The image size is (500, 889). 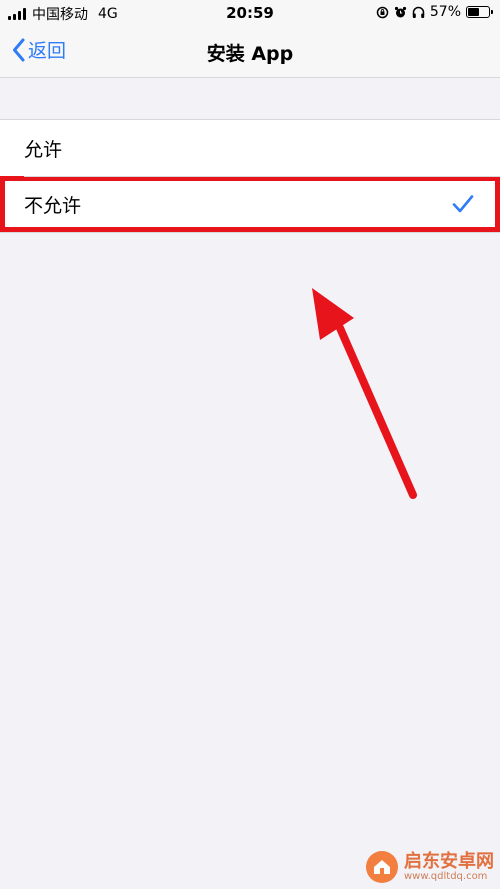 I want to click on option-label: 不允许, so click(x=53, y=205).